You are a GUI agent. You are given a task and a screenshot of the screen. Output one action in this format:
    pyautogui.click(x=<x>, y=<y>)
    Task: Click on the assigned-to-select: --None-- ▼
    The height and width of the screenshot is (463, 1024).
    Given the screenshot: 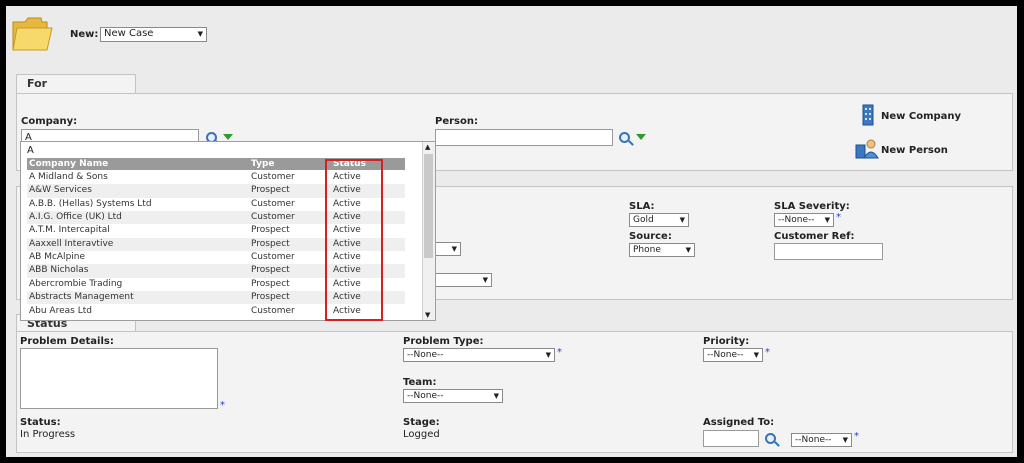 What is the action you would take?
    pyautogui.click(x=821, y=440)
    